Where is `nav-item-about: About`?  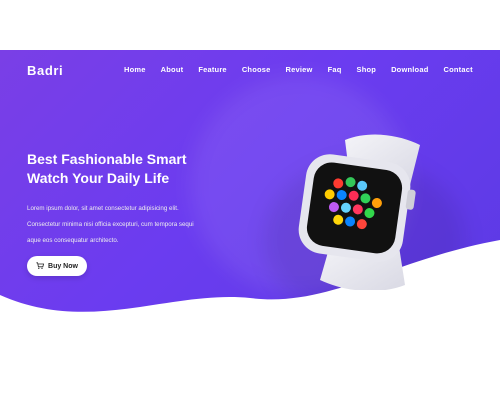
nav-item-about: About is located at coordinates (172, 69).